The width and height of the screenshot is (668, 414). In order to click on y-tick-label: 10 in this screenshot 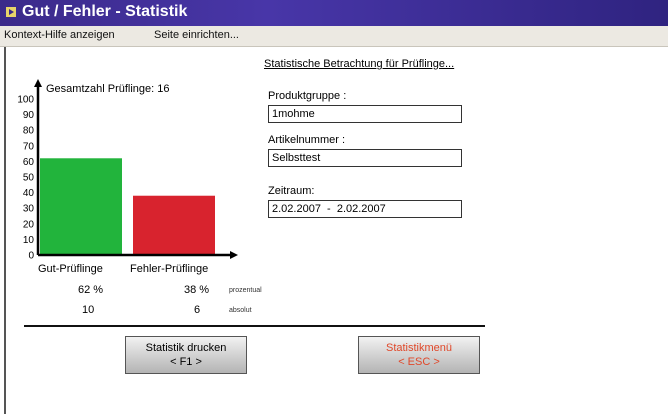, I will do `click(29, 240)`.